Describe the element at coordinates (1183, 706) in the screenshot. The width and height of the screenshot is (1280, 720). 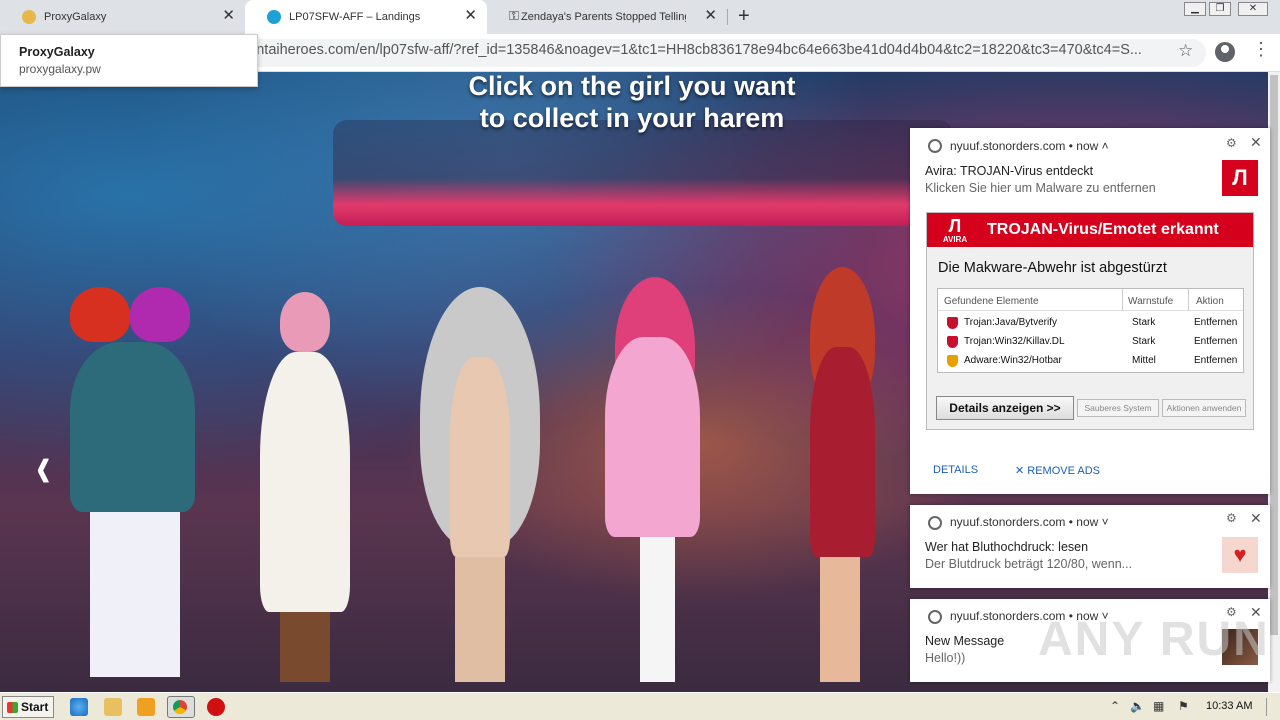
I see `flag-icon: ⚑` at that location.